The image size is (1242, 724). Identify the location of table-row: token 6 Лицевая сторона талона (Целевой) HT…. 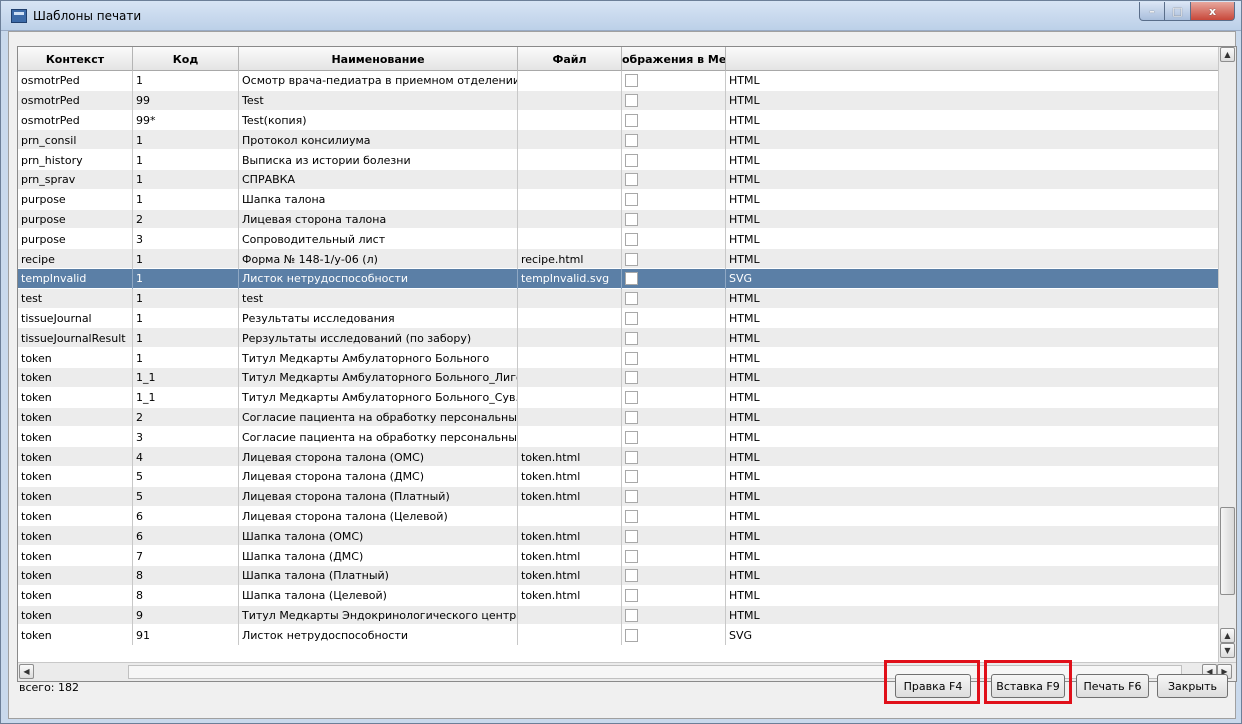
(618, 516).